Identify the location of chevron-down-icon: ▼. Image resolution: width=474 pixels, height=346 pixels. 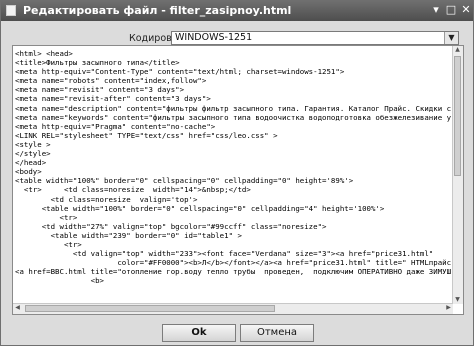
(451, 38).